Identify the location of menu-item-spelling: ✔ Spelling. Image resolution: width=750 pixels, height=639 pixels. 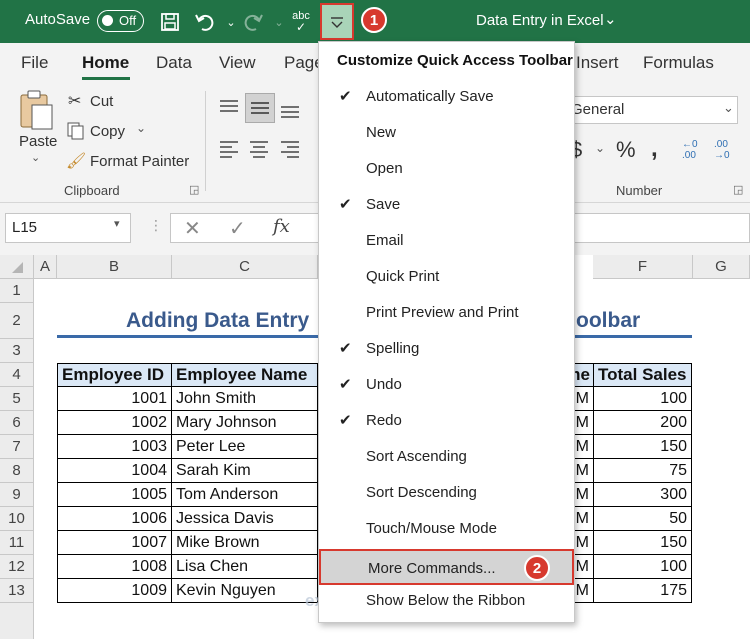
(446, 349).